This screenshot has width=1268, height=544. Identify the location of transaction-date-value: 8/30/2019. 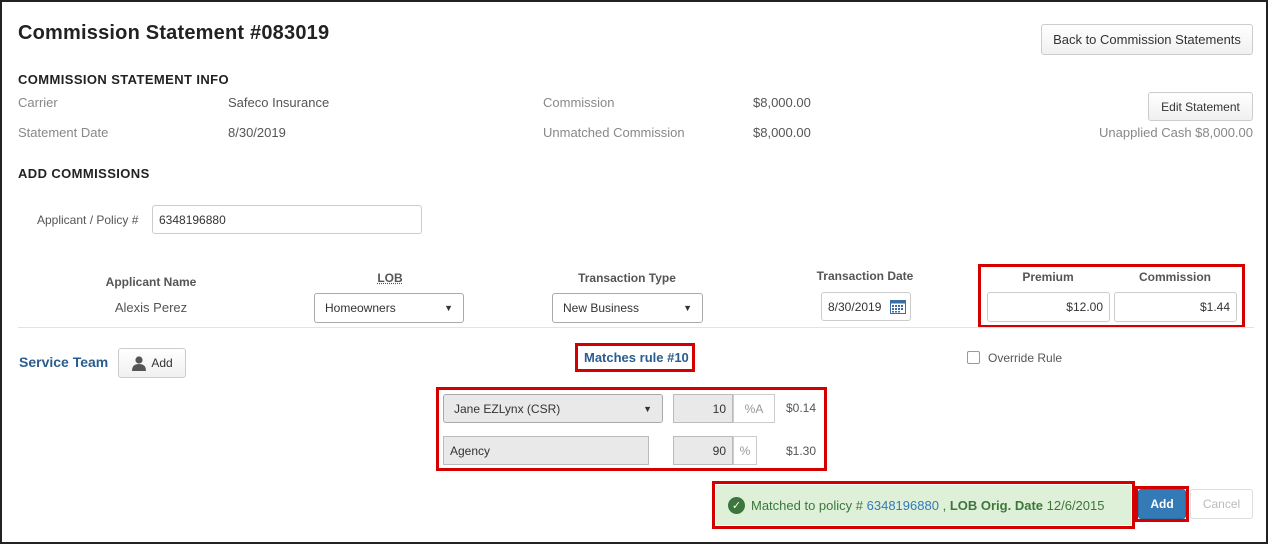
(855, 306).